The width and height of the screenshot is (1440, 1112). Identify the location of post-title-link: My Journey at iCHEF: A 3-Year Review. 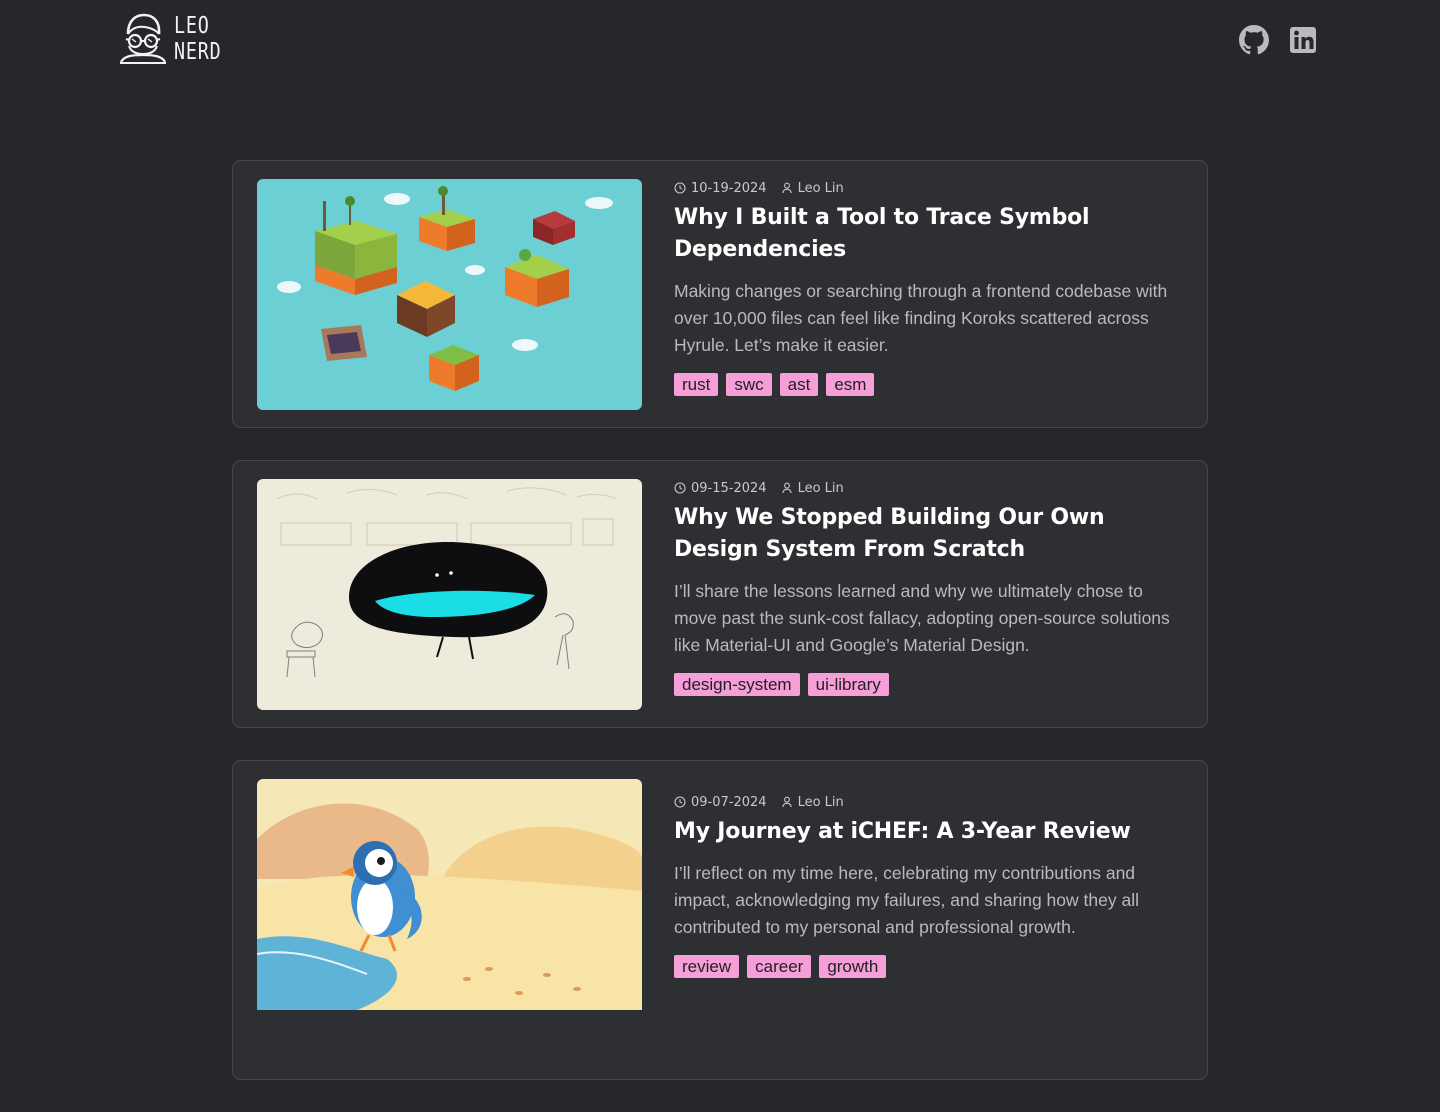
(926, 832).